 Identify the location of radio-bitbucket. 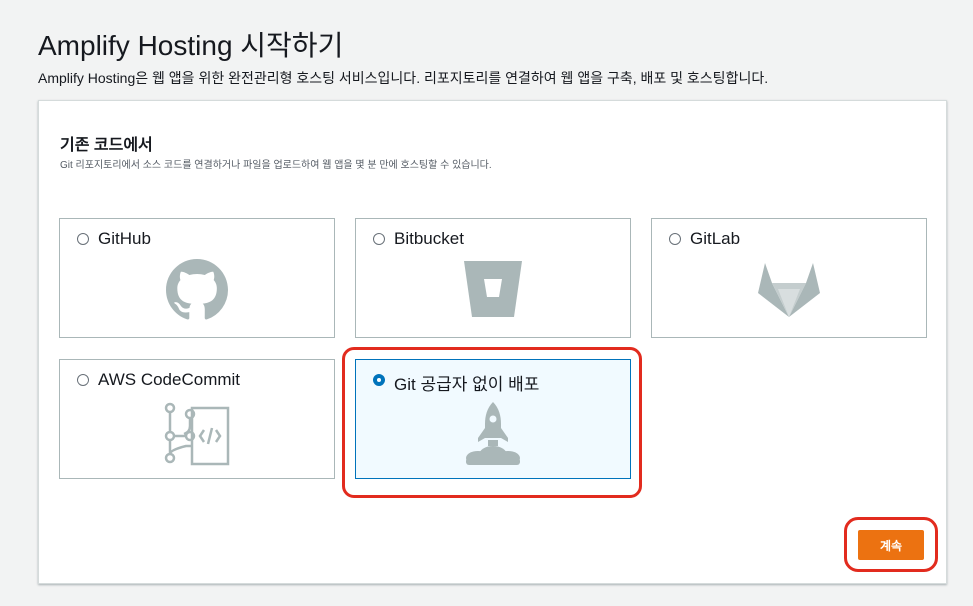
(379, 239).